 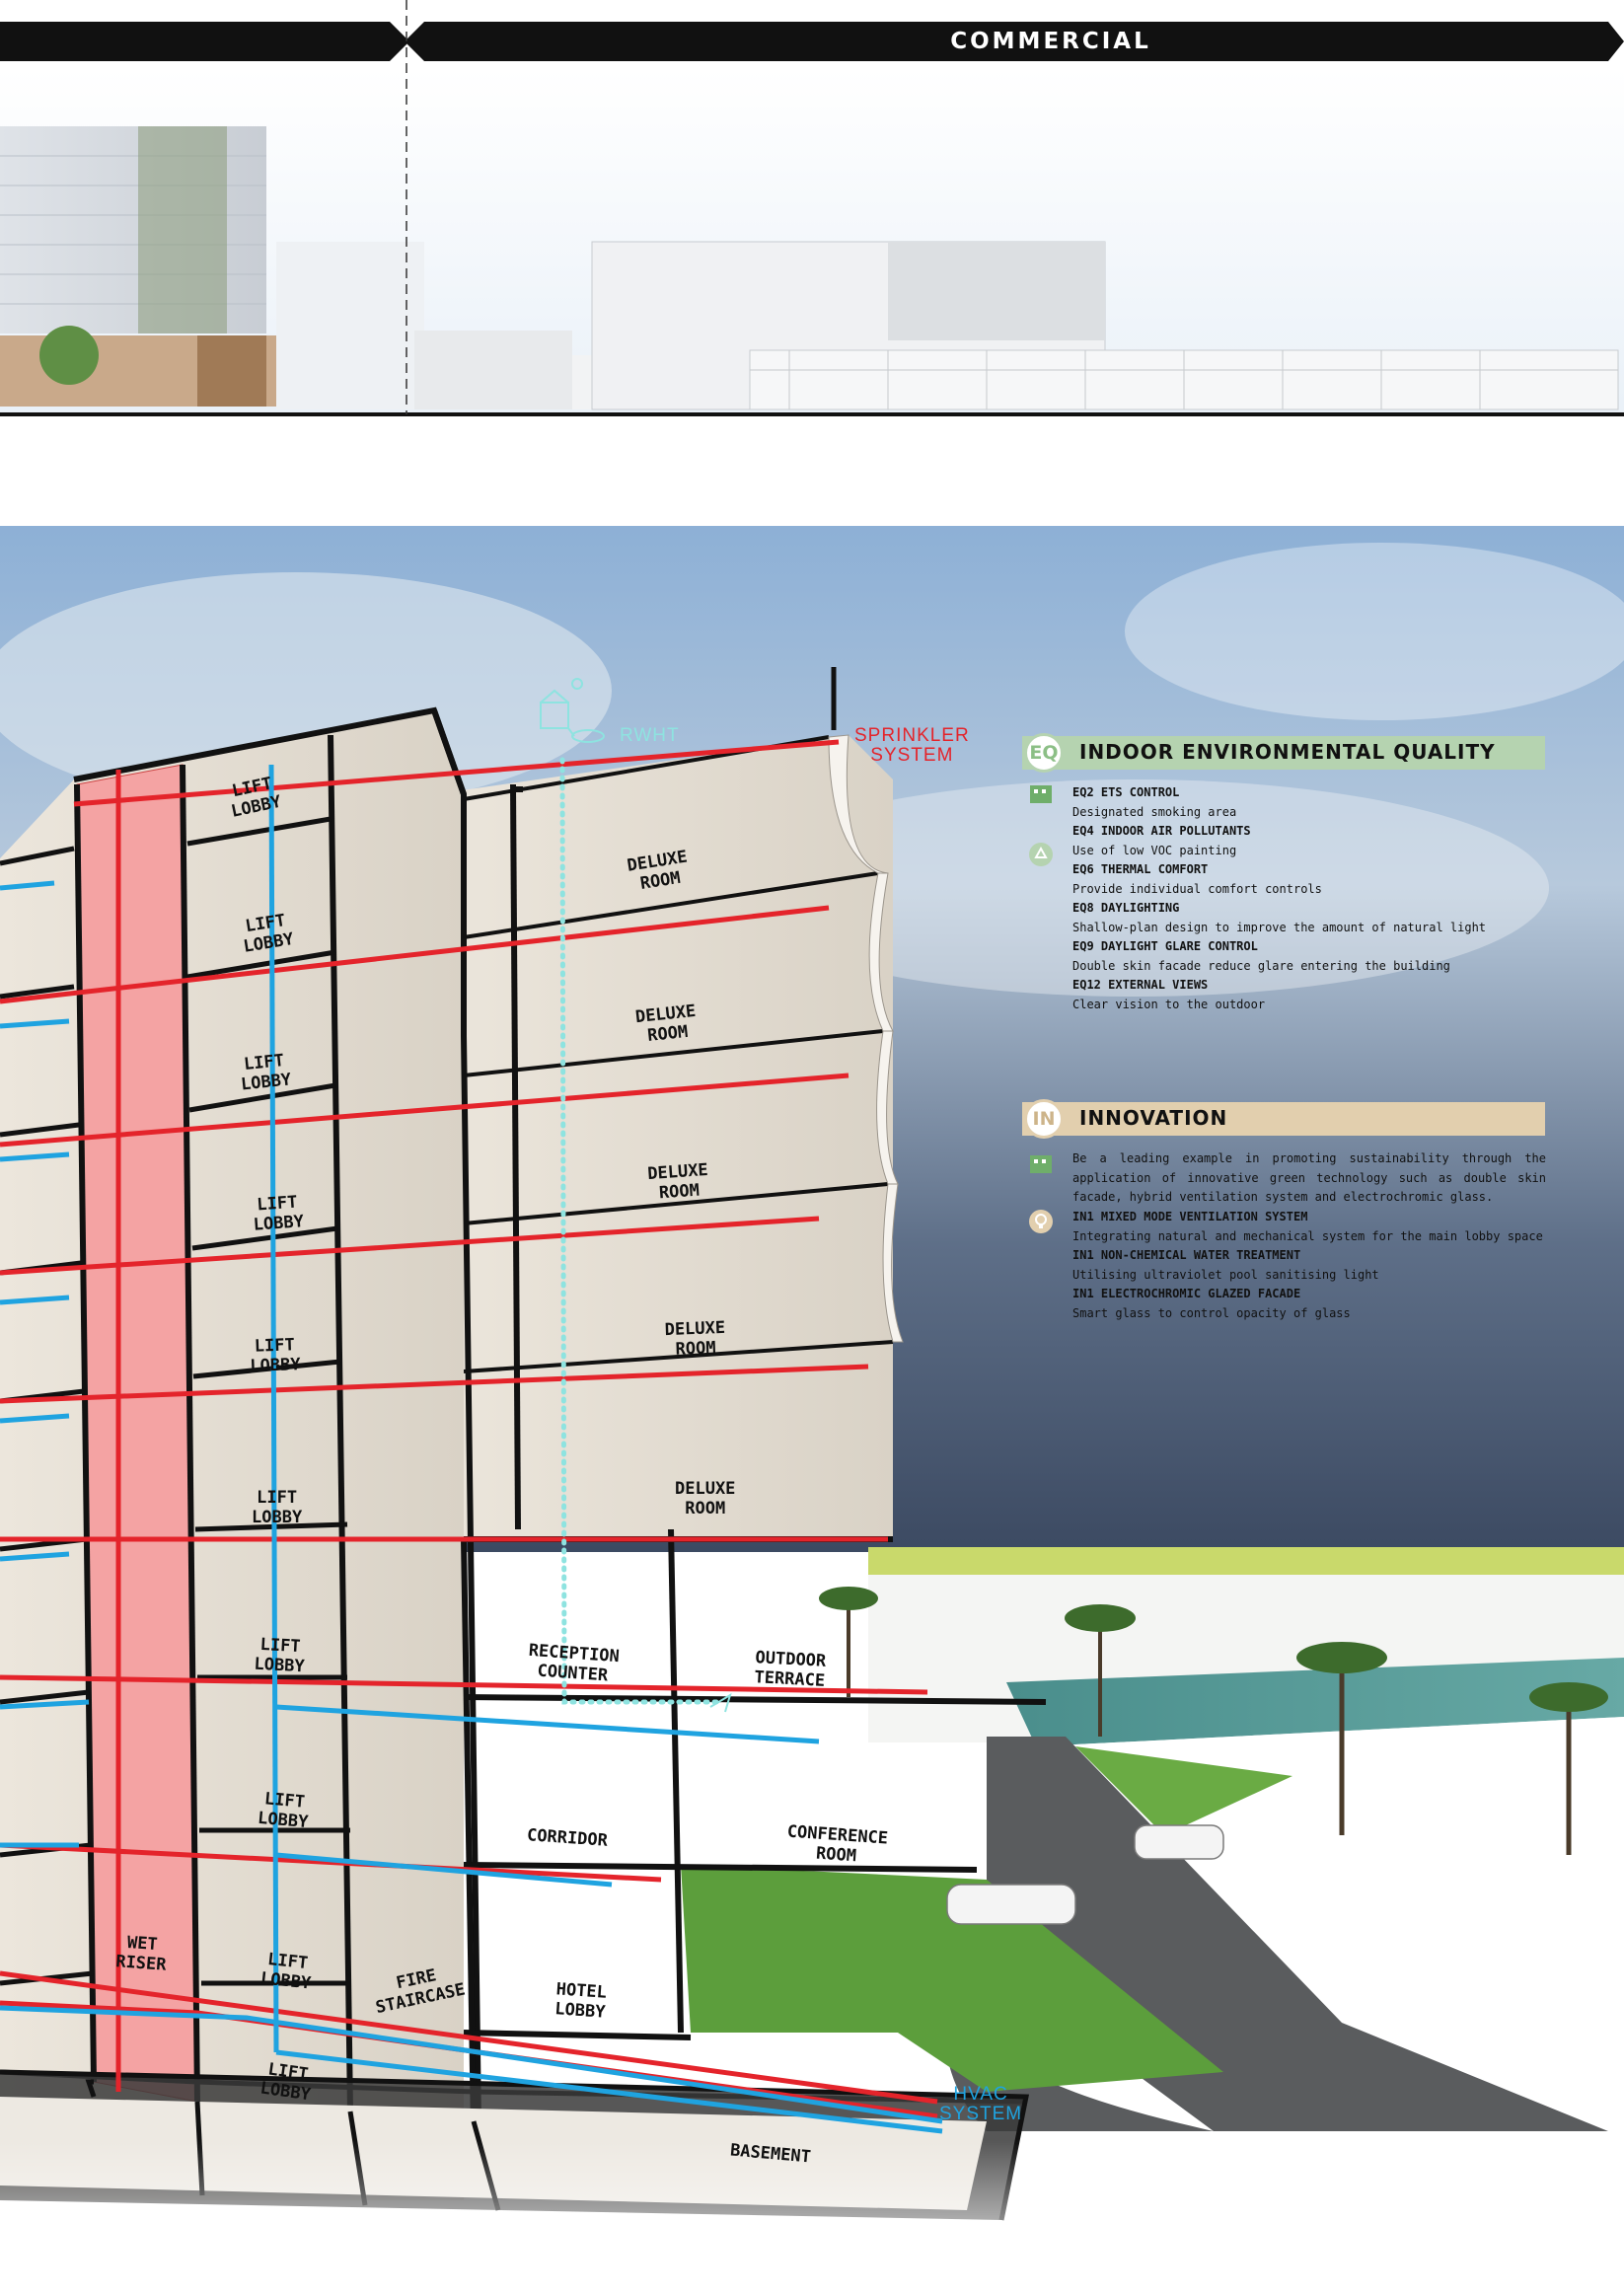 What do you see at coordinates (1211, 1313) in the screenshot?
I see `in-item-3-desc: Smart glass to control opacity of glass` at bounding box center [1211, 1313].